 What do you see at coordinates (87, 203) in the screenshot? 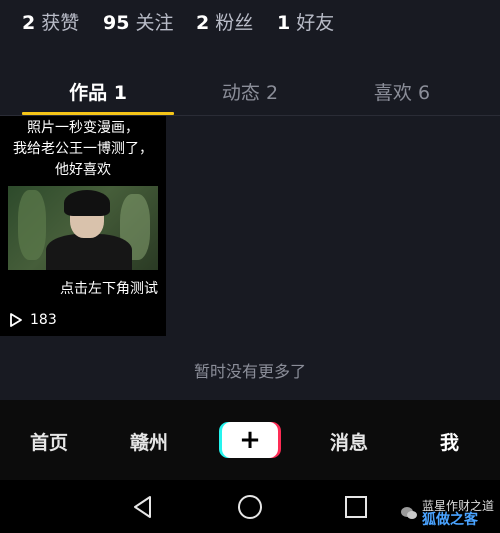
I see `thumbnail-figure-hair` at bounding box center [87, 203].